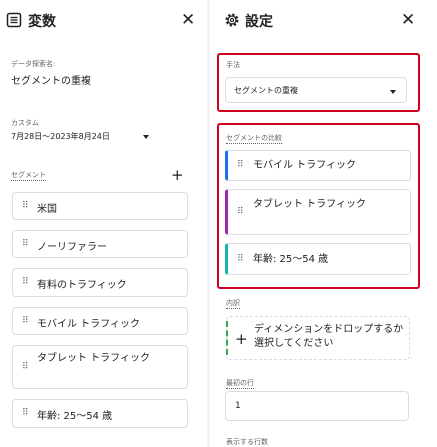 The height and width of the screenshot is (447, 437). Describe the element at coordinates (254, 139) in the screenshot. I see `segment-compare-label: セグメントの比較` at that location.